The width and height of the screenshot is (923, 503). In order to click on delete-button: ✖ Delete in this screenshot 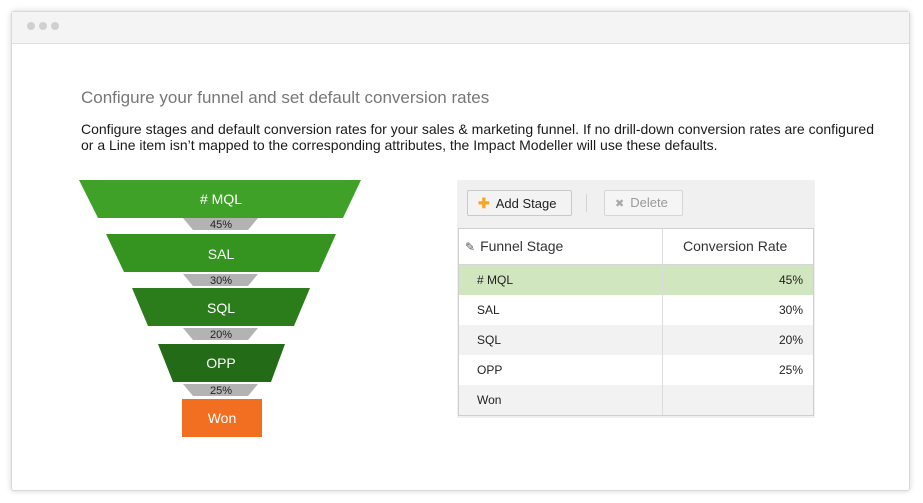, I will do `click(643, 203)`.